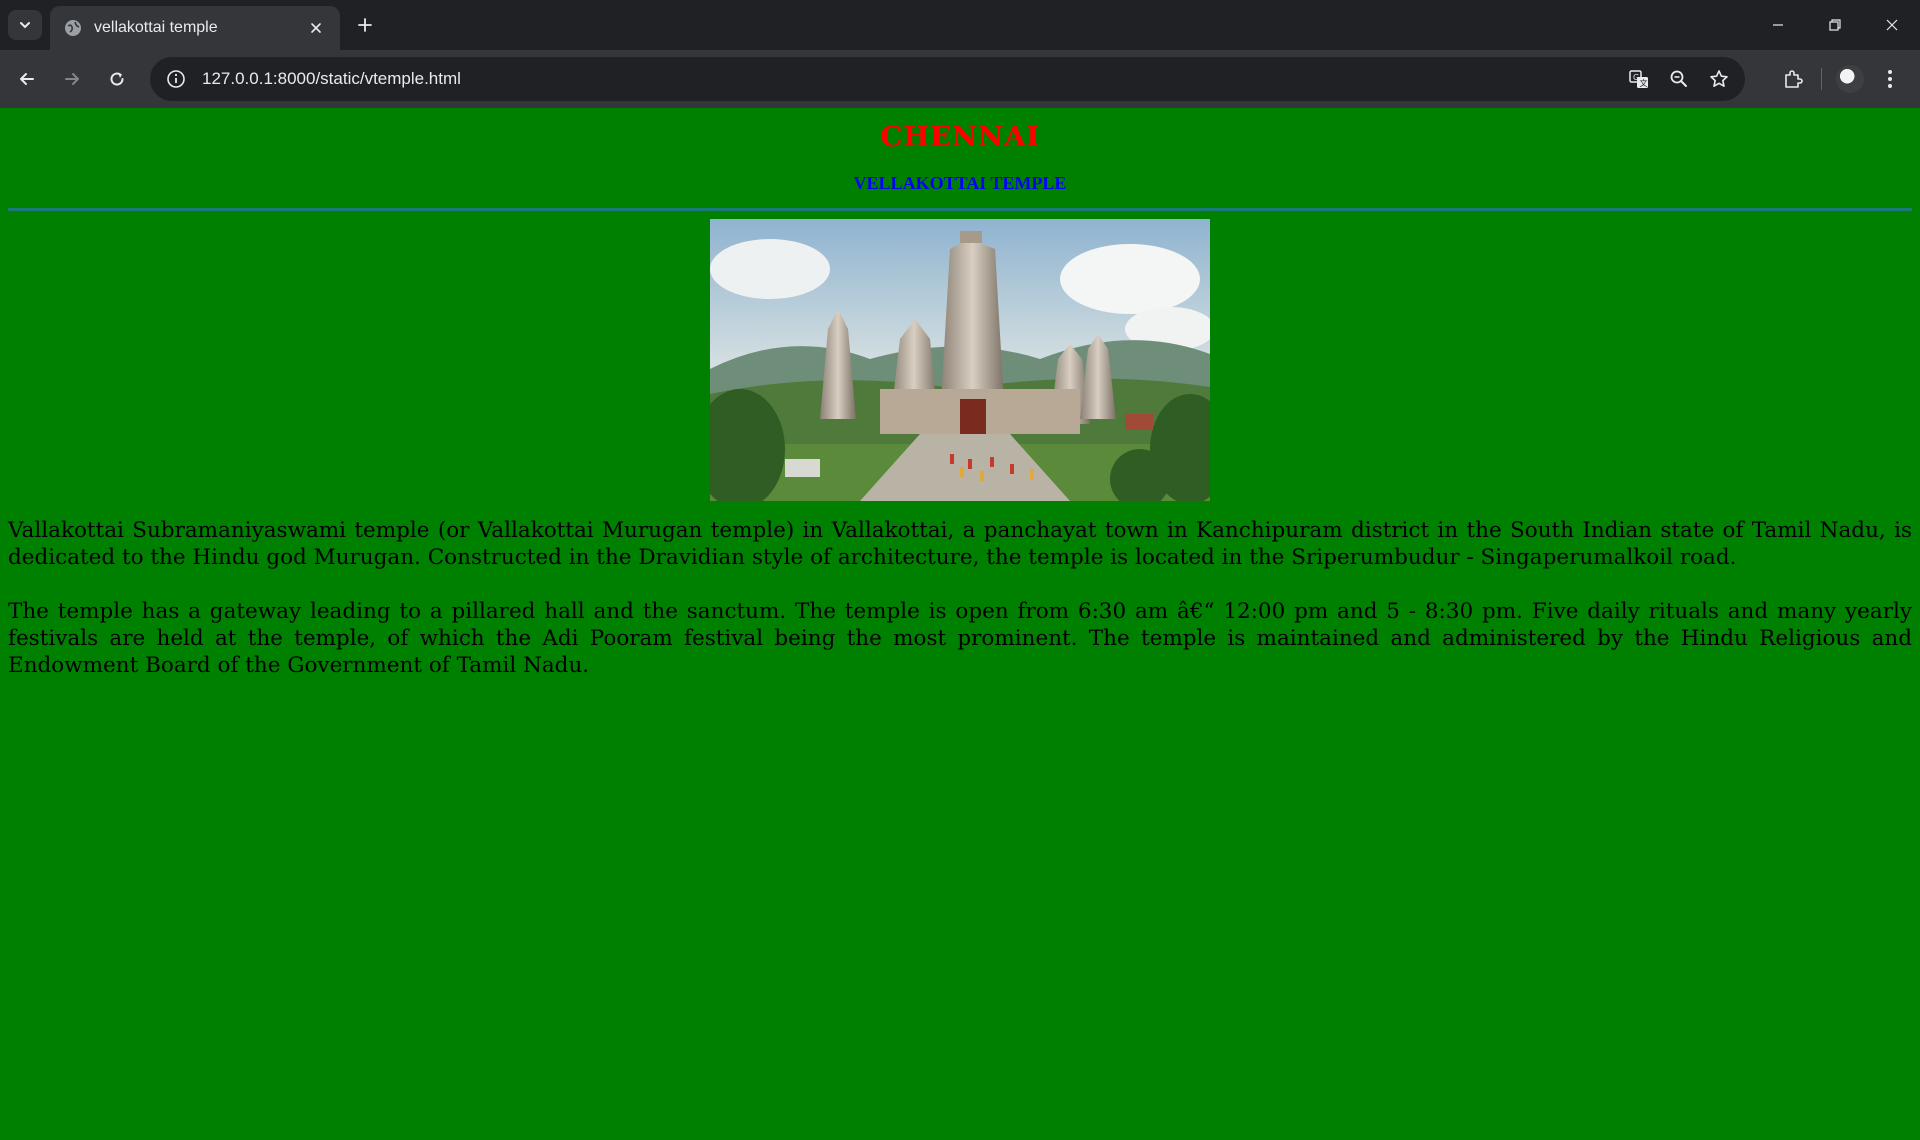 The width and height of the screenshot is (1920, 1140). I want to click on tab-strip: vellakottai temple, so click(960, 25).